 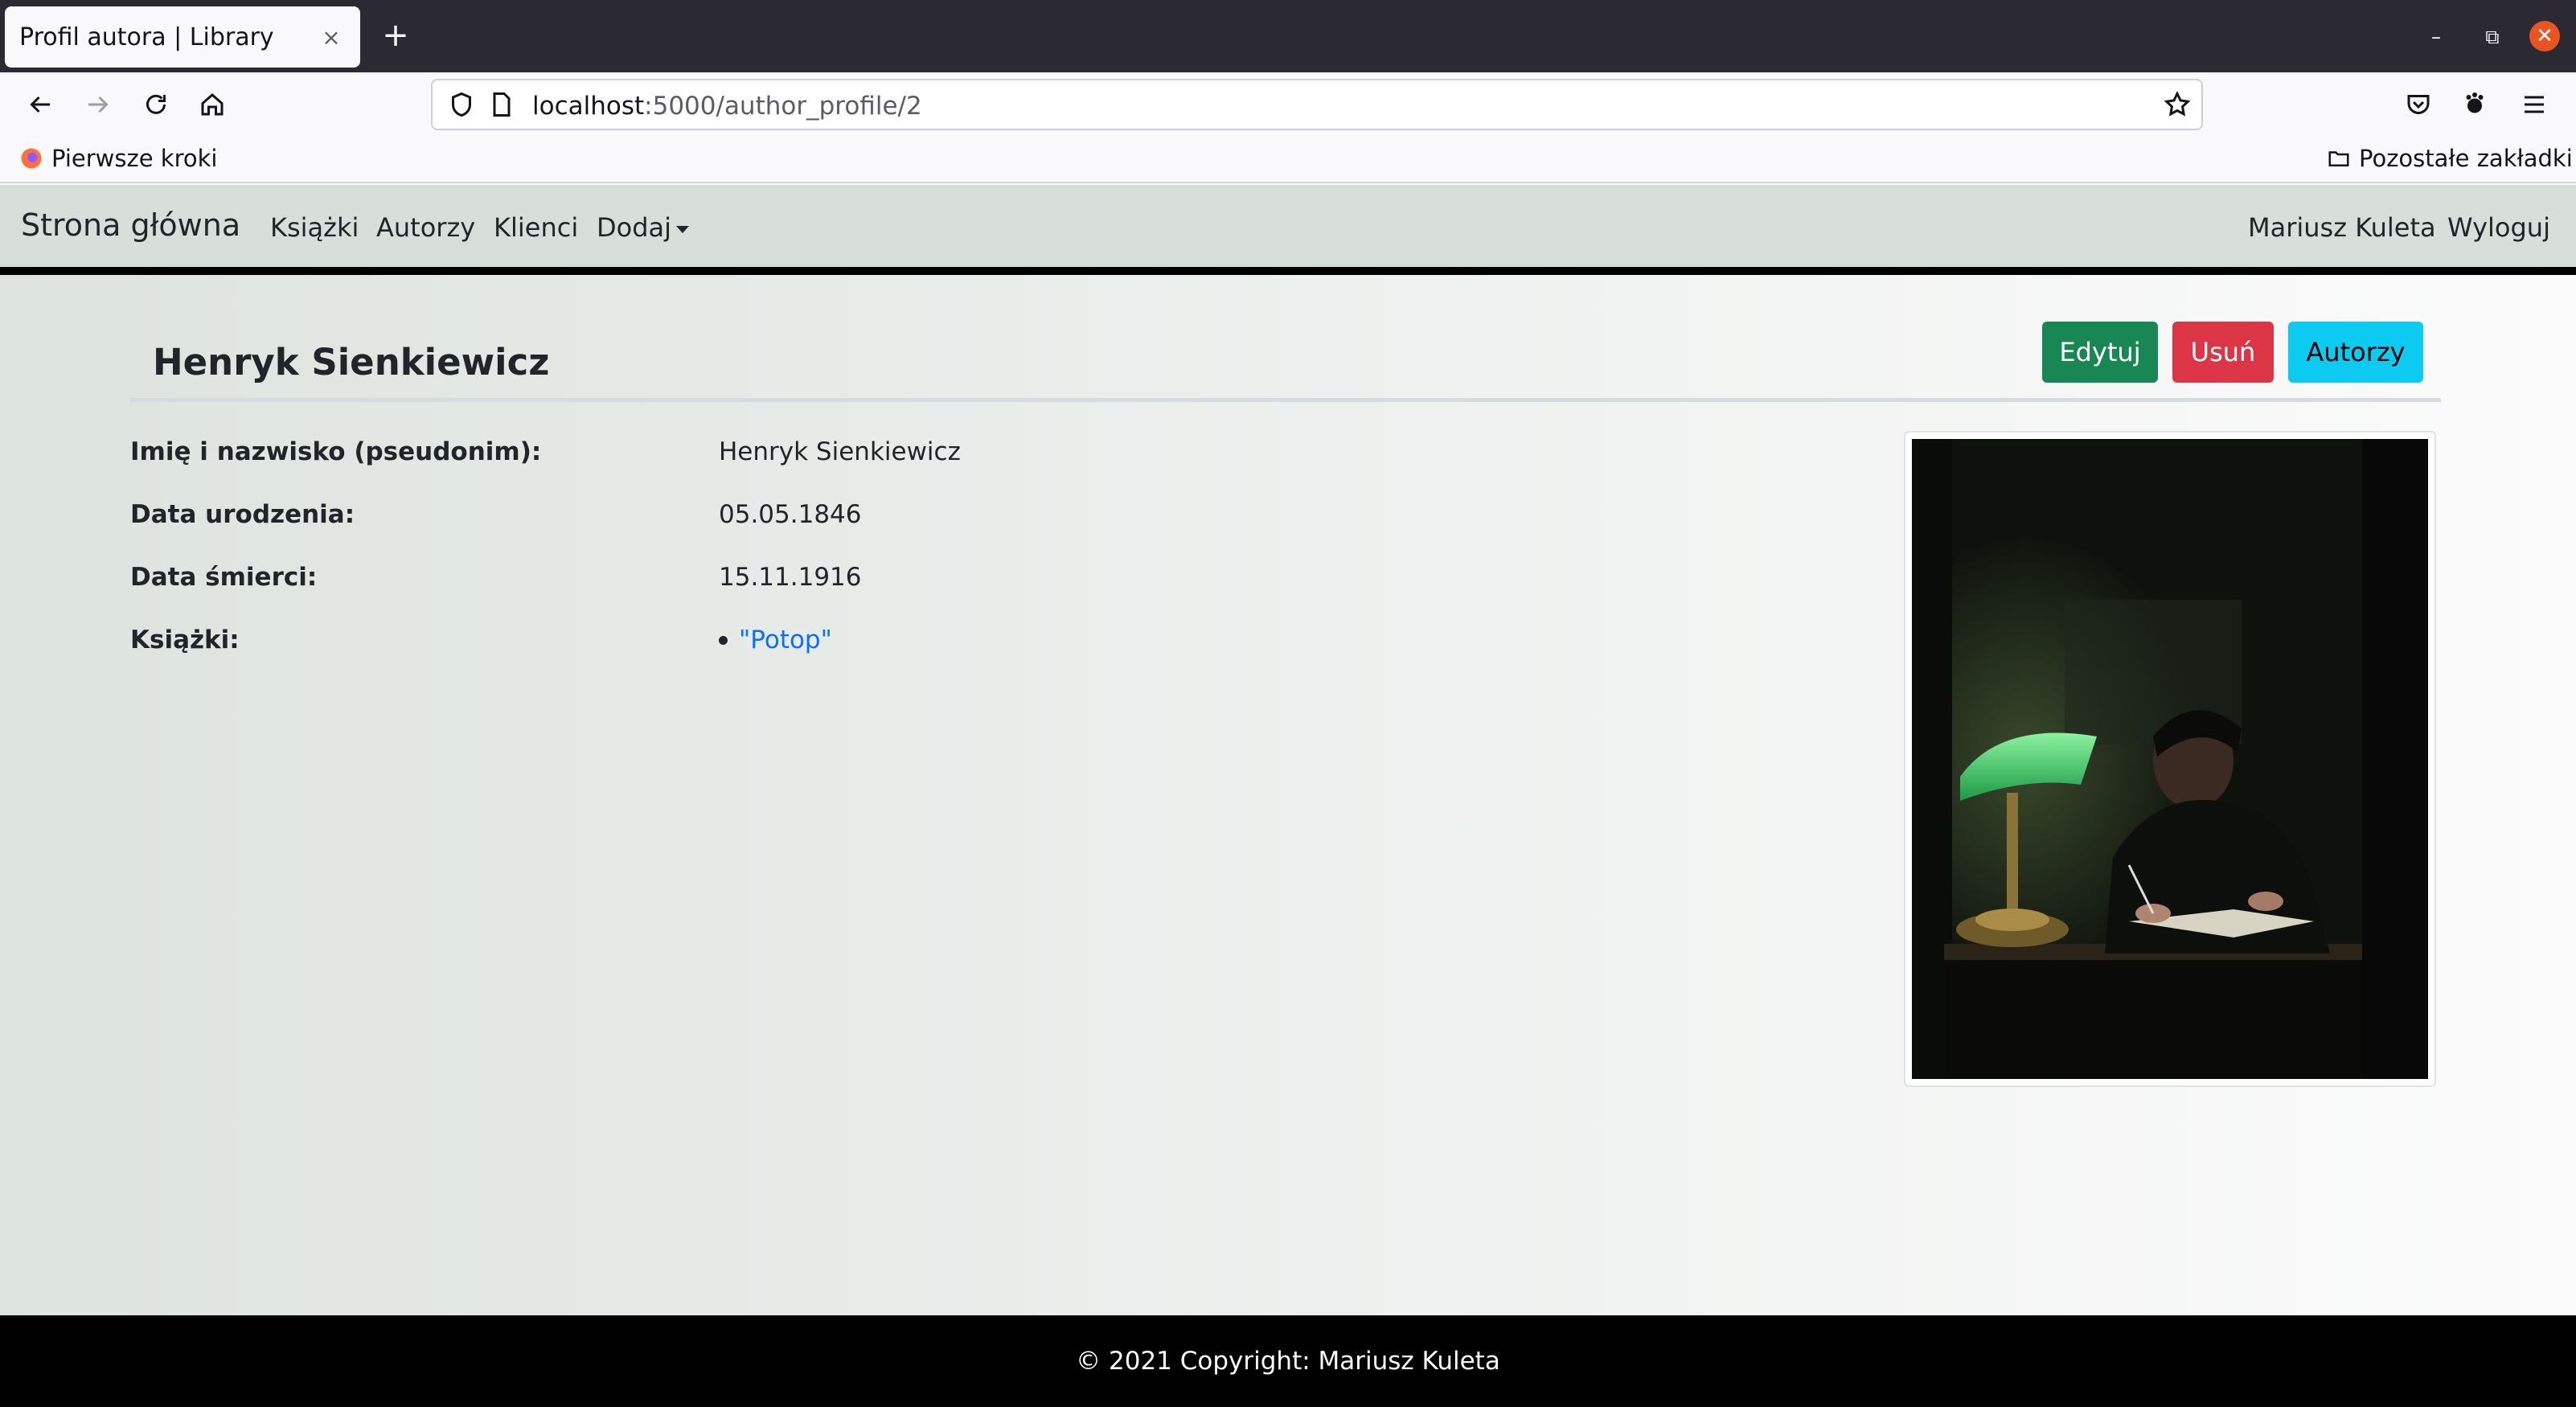 I want to click on page-icon, so click(x=502, y=104).